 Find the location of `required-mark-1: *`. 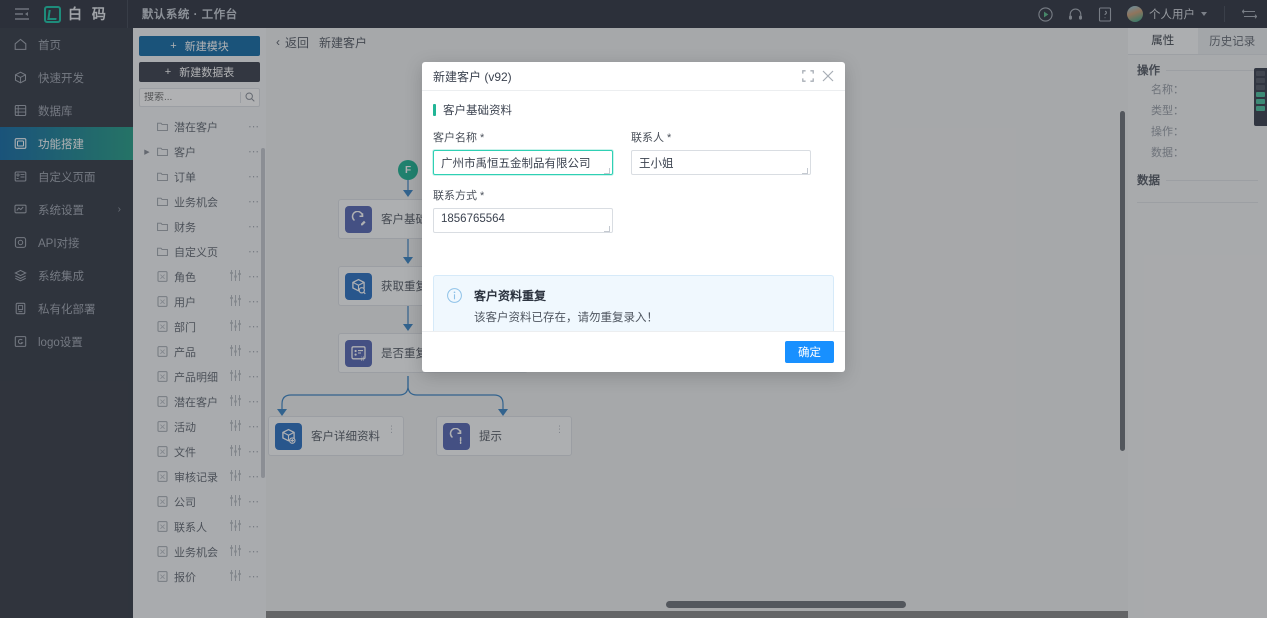

required-mark-1: * is located at coordinates (668, 138).